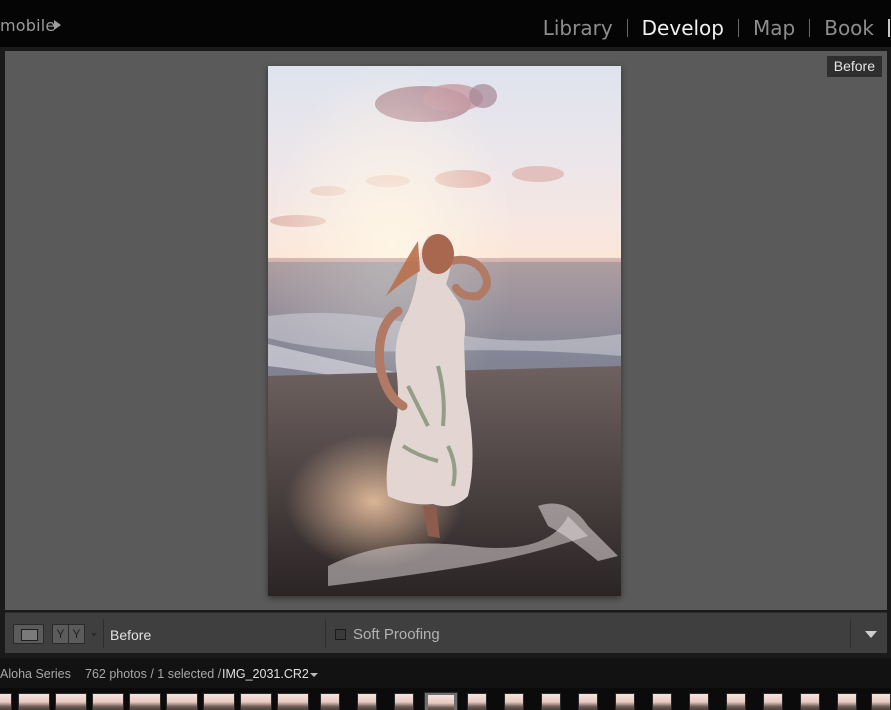  I want to click on module-develop: Develop, so click(683, 28).